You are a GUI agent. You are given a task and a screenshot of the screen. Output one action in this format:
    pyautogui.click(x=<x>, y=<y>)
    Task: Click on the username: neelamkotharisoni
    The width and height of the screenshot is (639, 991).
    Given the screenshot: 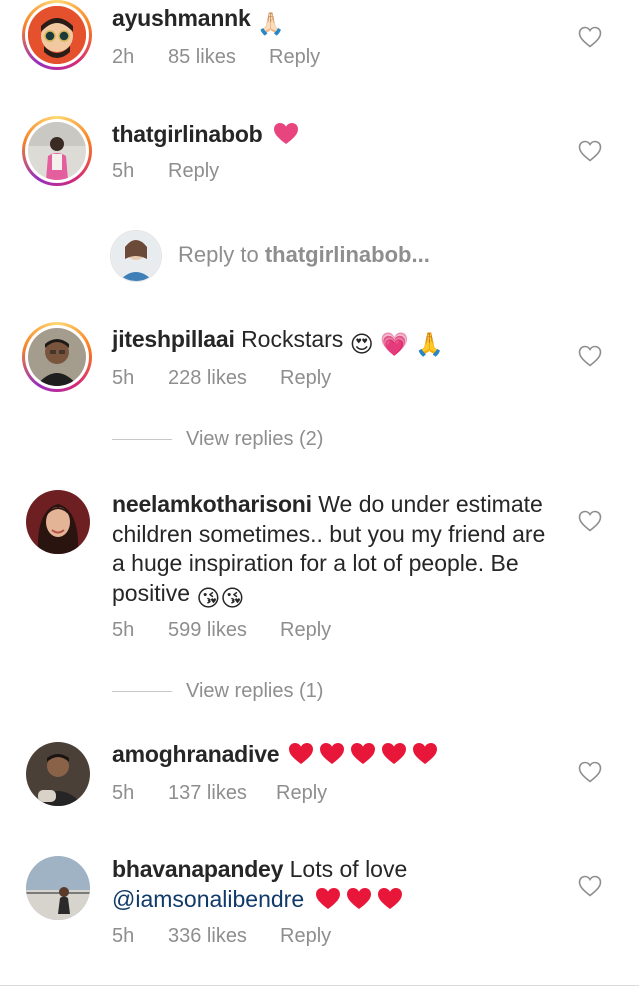 What is the action you would take?
    pyautogui.click(x=212, y=504)
    